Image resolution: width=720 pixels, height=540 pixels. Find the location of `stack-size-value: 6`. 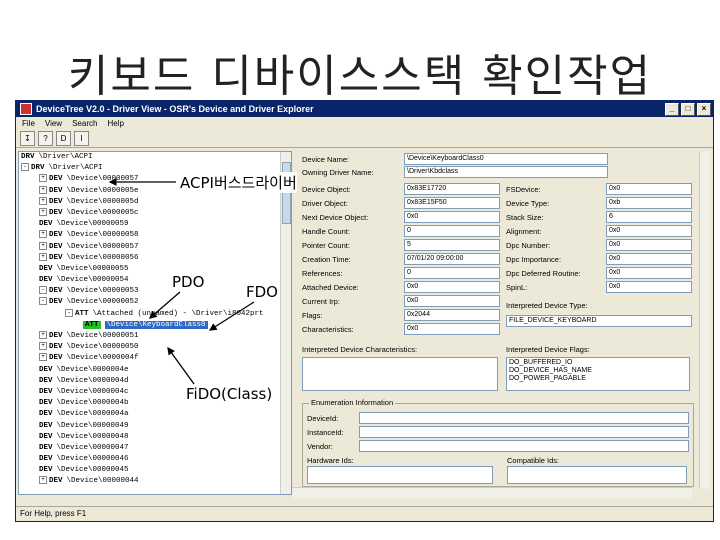

stack-size-value: 6 is located at coordinates (649, 217).